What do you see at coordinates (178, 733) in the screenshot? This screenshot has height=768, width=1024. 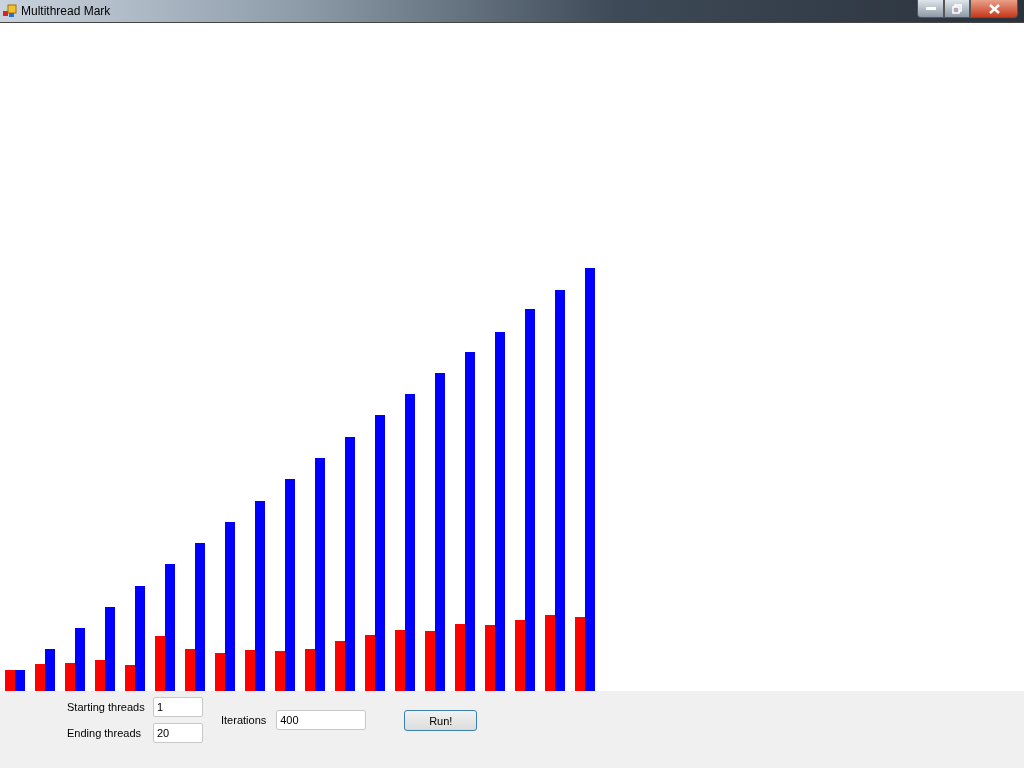 I see `input-field: 20` at bounding box center [178, 733].